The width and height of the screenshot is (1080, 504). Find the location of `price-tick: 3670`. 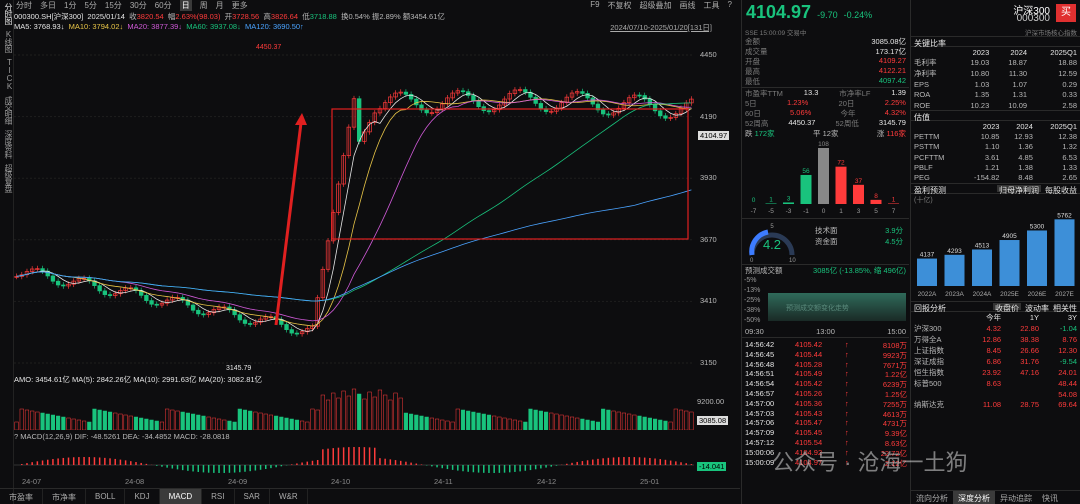

price-tick: 3670 is located at coordinates (708, 239).